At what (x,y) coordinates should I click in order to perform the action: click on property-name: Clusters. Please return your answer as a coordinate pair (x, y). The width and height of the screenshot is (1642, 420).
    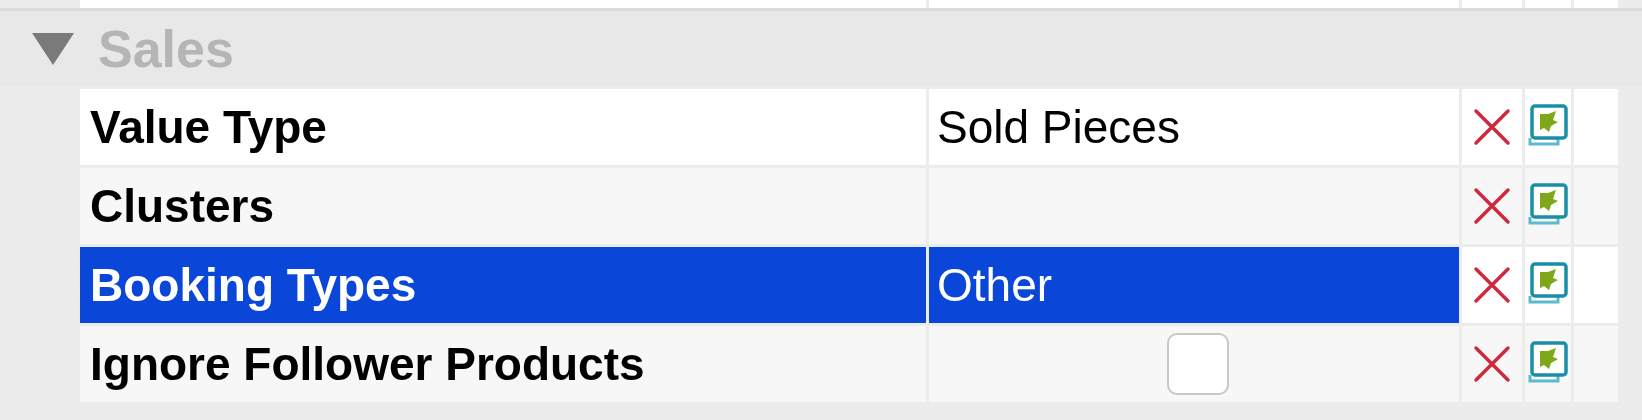
    Looking at the image, I should click on (503, 206).